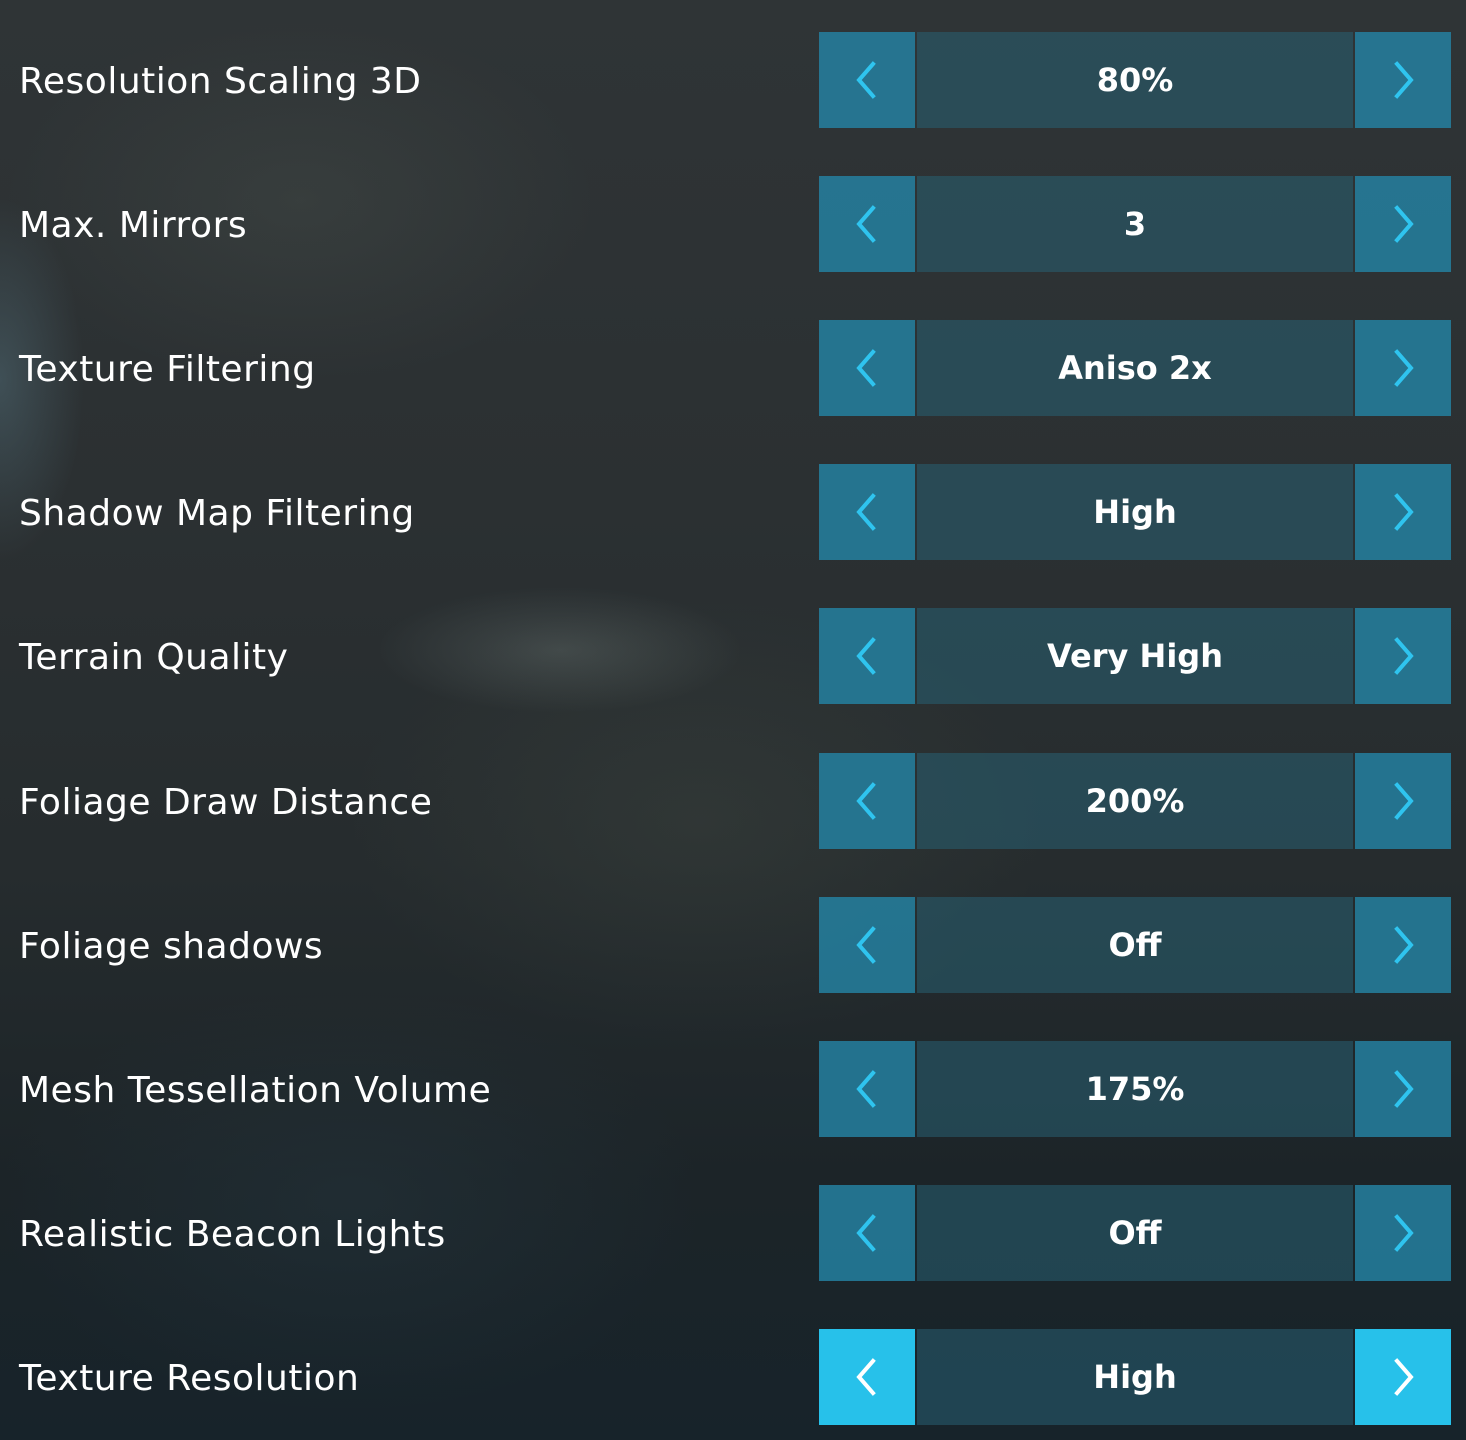 The height and width of the screenshot is (1440, 1466). I want to click on option-selector: Very High, so click(1135, 656).